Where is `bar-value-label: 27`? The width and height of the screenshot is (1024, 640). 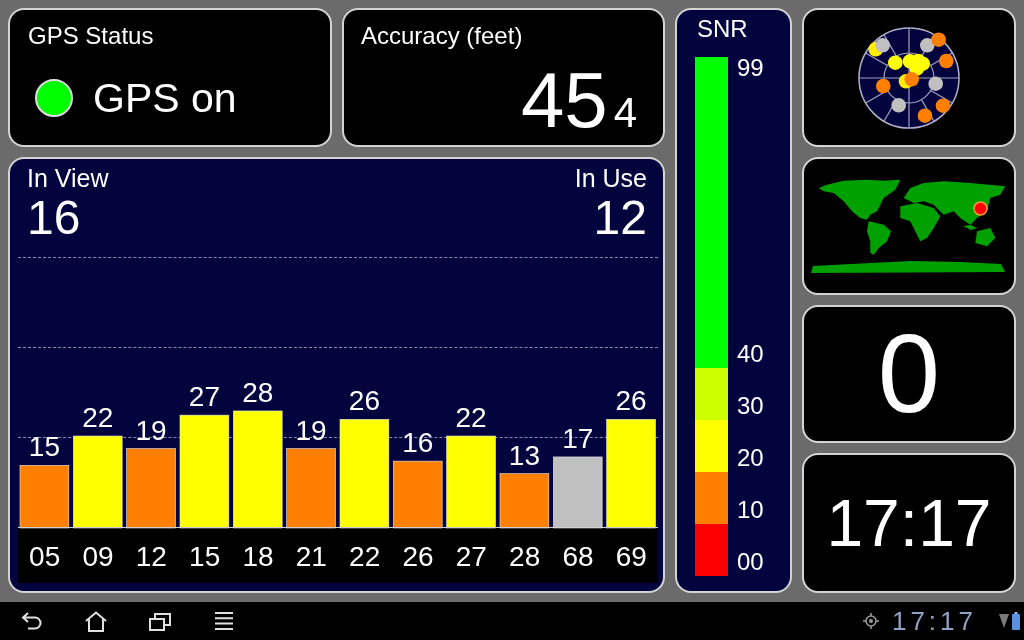 bar-value-label: 27 is located at coordinates (204, 397).